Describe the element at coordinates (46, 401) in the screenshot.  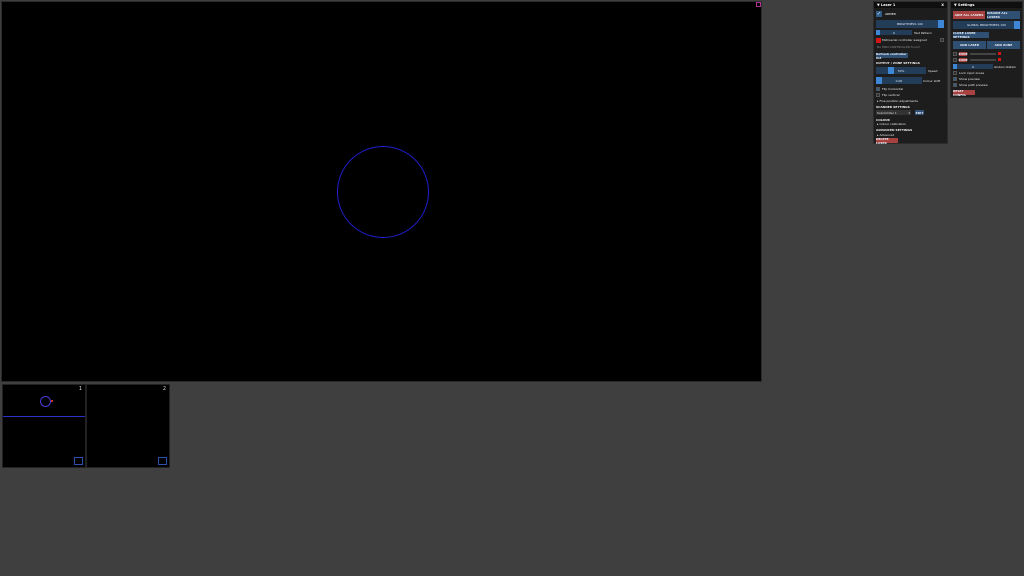
I see `thumbnail-circle` at that location.